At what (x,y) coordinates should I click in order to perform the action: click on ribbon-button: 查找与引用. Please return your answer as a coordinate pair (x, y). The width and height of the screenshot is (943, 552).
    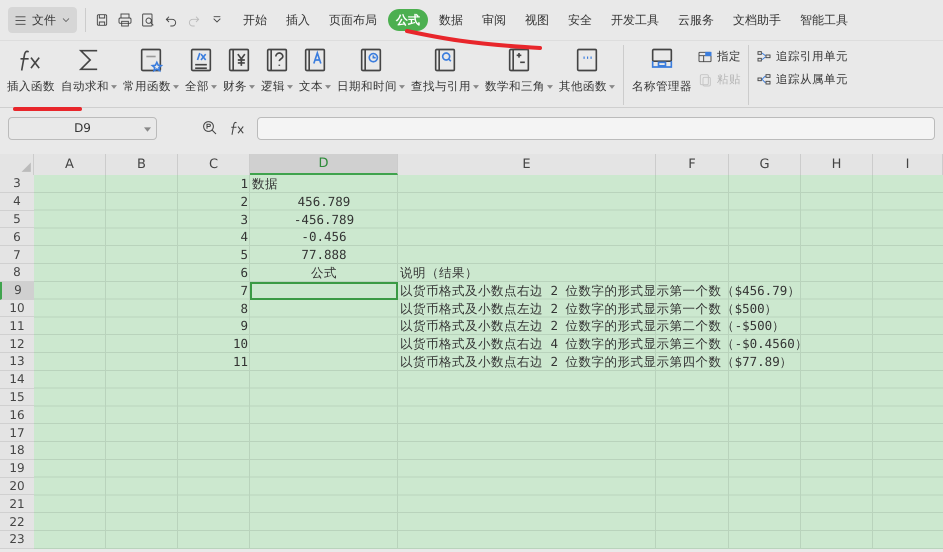
    Looking at the image, I should click on (445, 70).